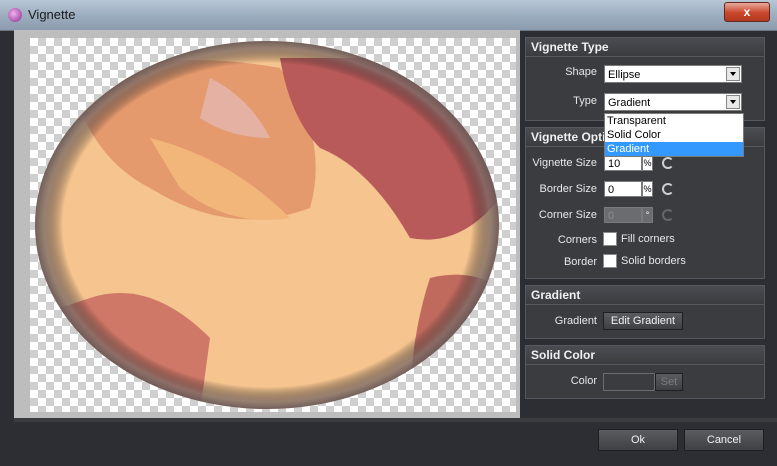 This screenshot has width=777, height=466. Describe the element at coordinates (583, 381) in the screenshot. I see `color-label: Color` at that location.